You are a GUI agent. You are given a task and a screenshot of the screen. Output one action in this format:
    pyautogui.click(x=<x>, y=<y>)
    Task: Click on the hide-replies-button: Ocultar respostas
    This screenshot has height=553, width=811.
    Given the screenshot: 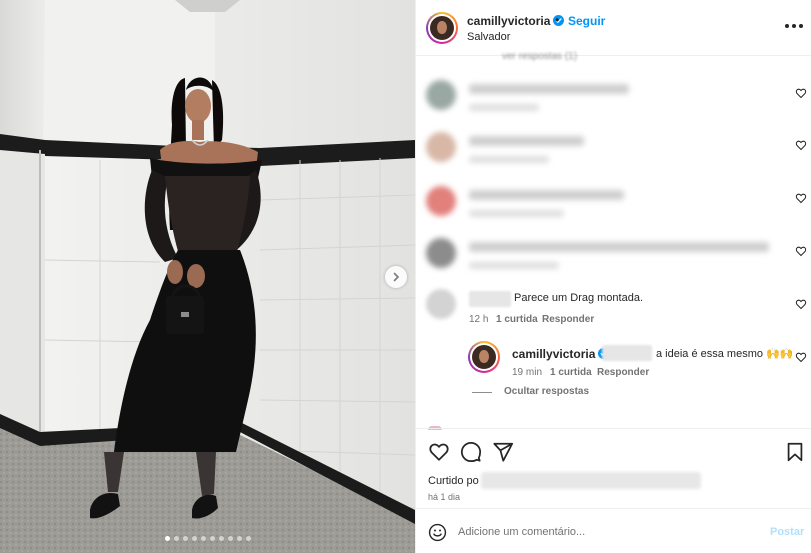 What is the action you would take?
    pyautogui.click(x=546, y=391)
    